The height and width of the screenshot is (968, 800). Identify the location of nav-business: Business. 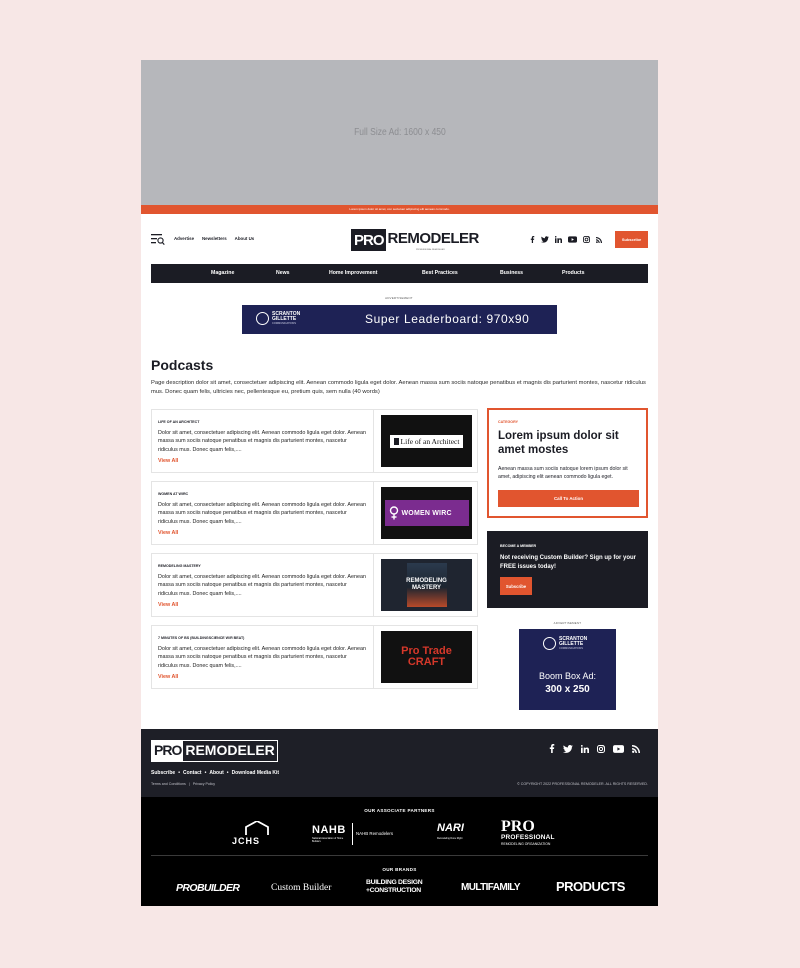
(511, 273).